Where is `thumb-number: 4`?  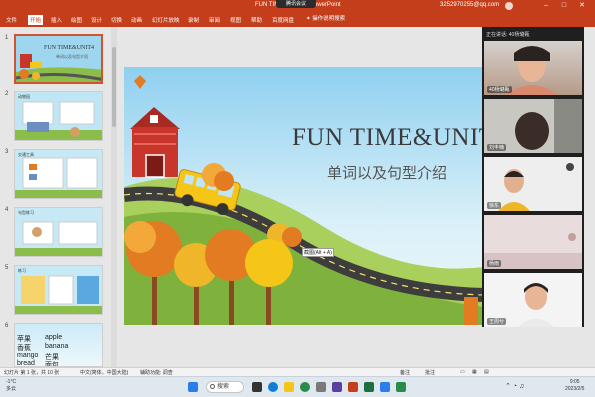
thumb-number: 4 is located at coordinates (7, 210).